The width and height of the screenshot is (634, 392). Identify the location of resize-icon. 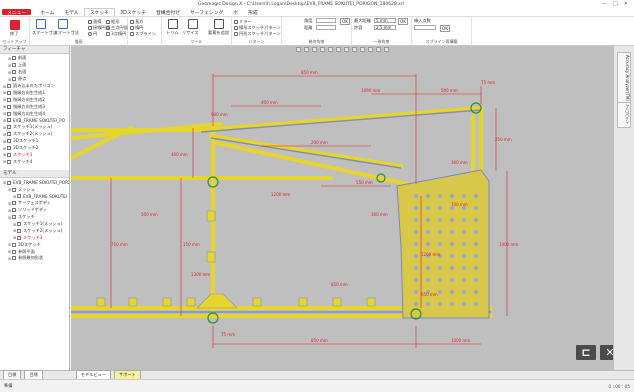
(193, 24).